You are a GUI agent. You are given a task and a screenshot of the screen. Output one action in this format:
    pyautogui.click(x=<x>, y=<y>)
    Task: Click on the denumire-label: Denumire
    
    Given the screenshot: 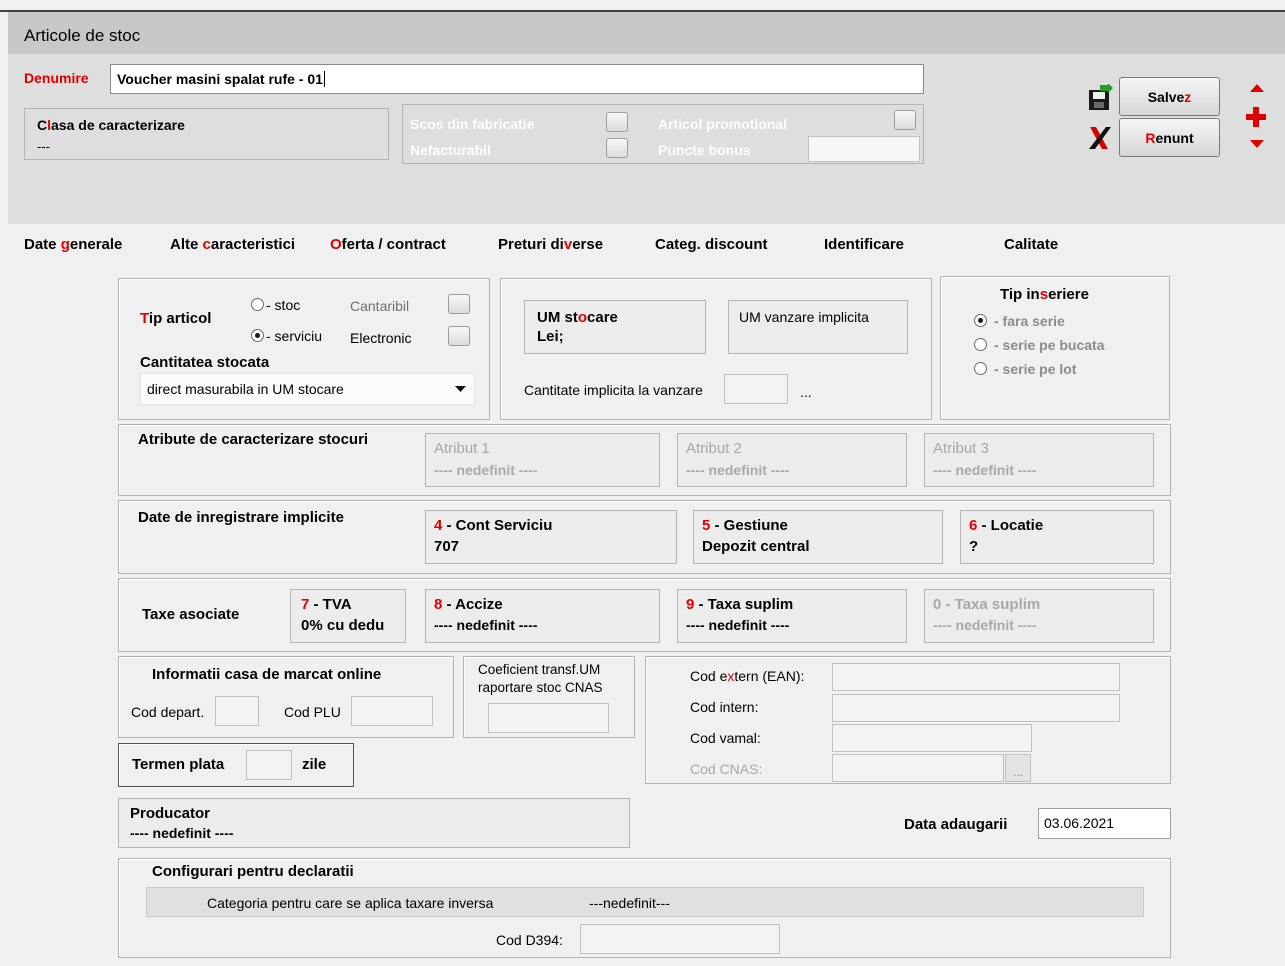 What is the action you would take?
    pyautogui.click(x=56, y=78)
    